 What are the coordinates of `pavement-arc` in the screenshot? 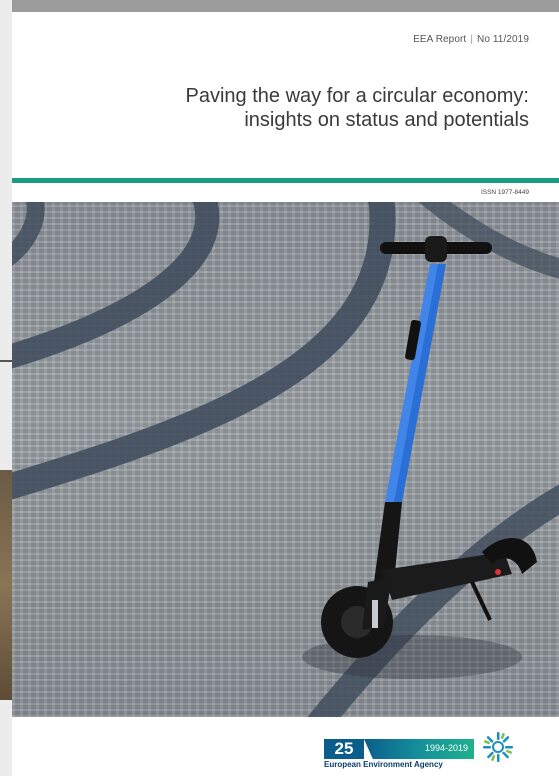 It's located at (28, 234).